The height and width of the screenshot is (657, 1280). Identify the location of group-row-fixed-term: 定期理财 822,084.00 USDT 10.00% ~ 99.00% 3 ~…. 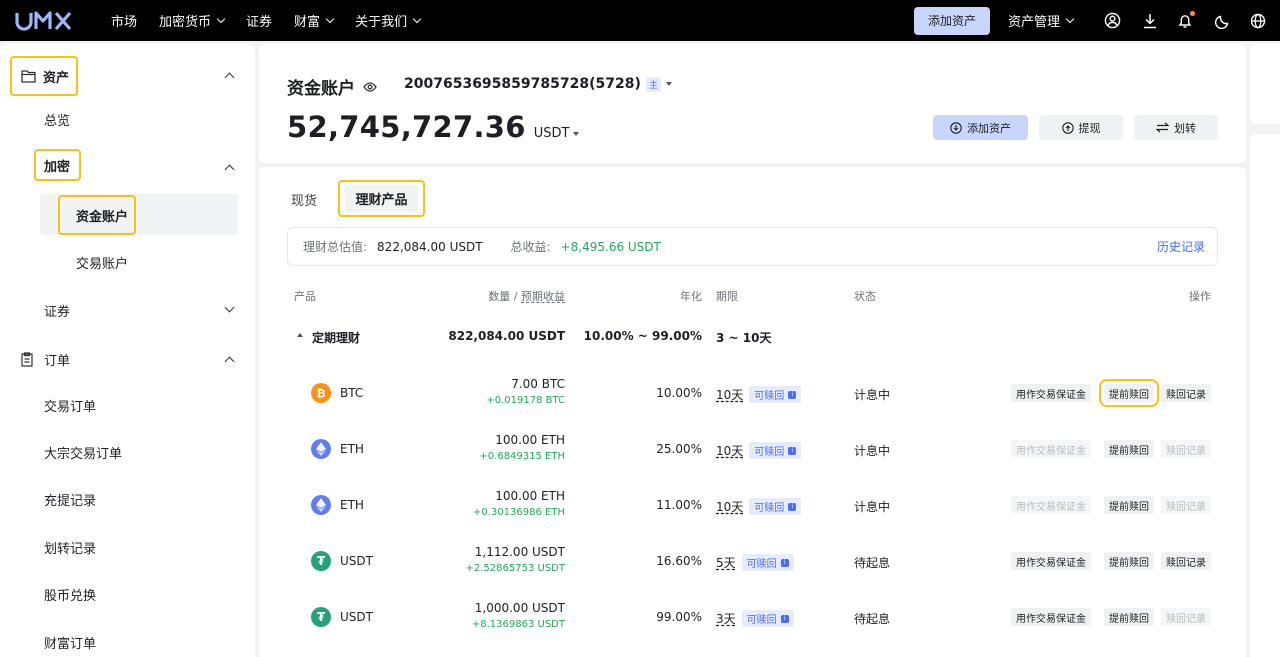
(752, 337).